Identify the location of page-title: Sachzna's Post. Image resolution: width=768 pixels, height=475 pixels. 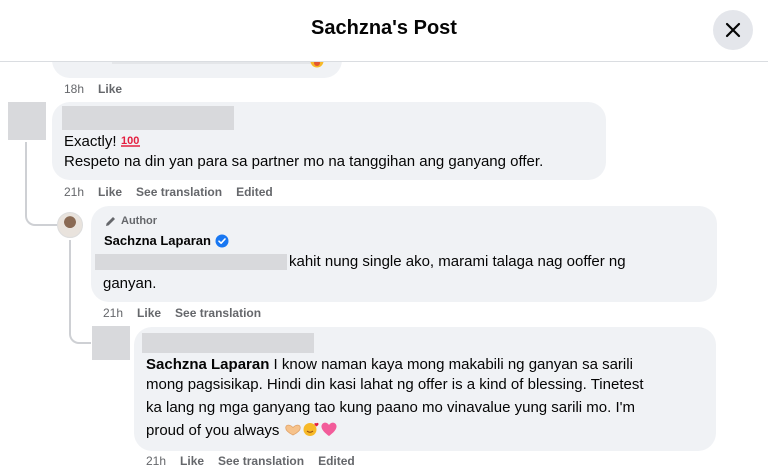
(384, 28).